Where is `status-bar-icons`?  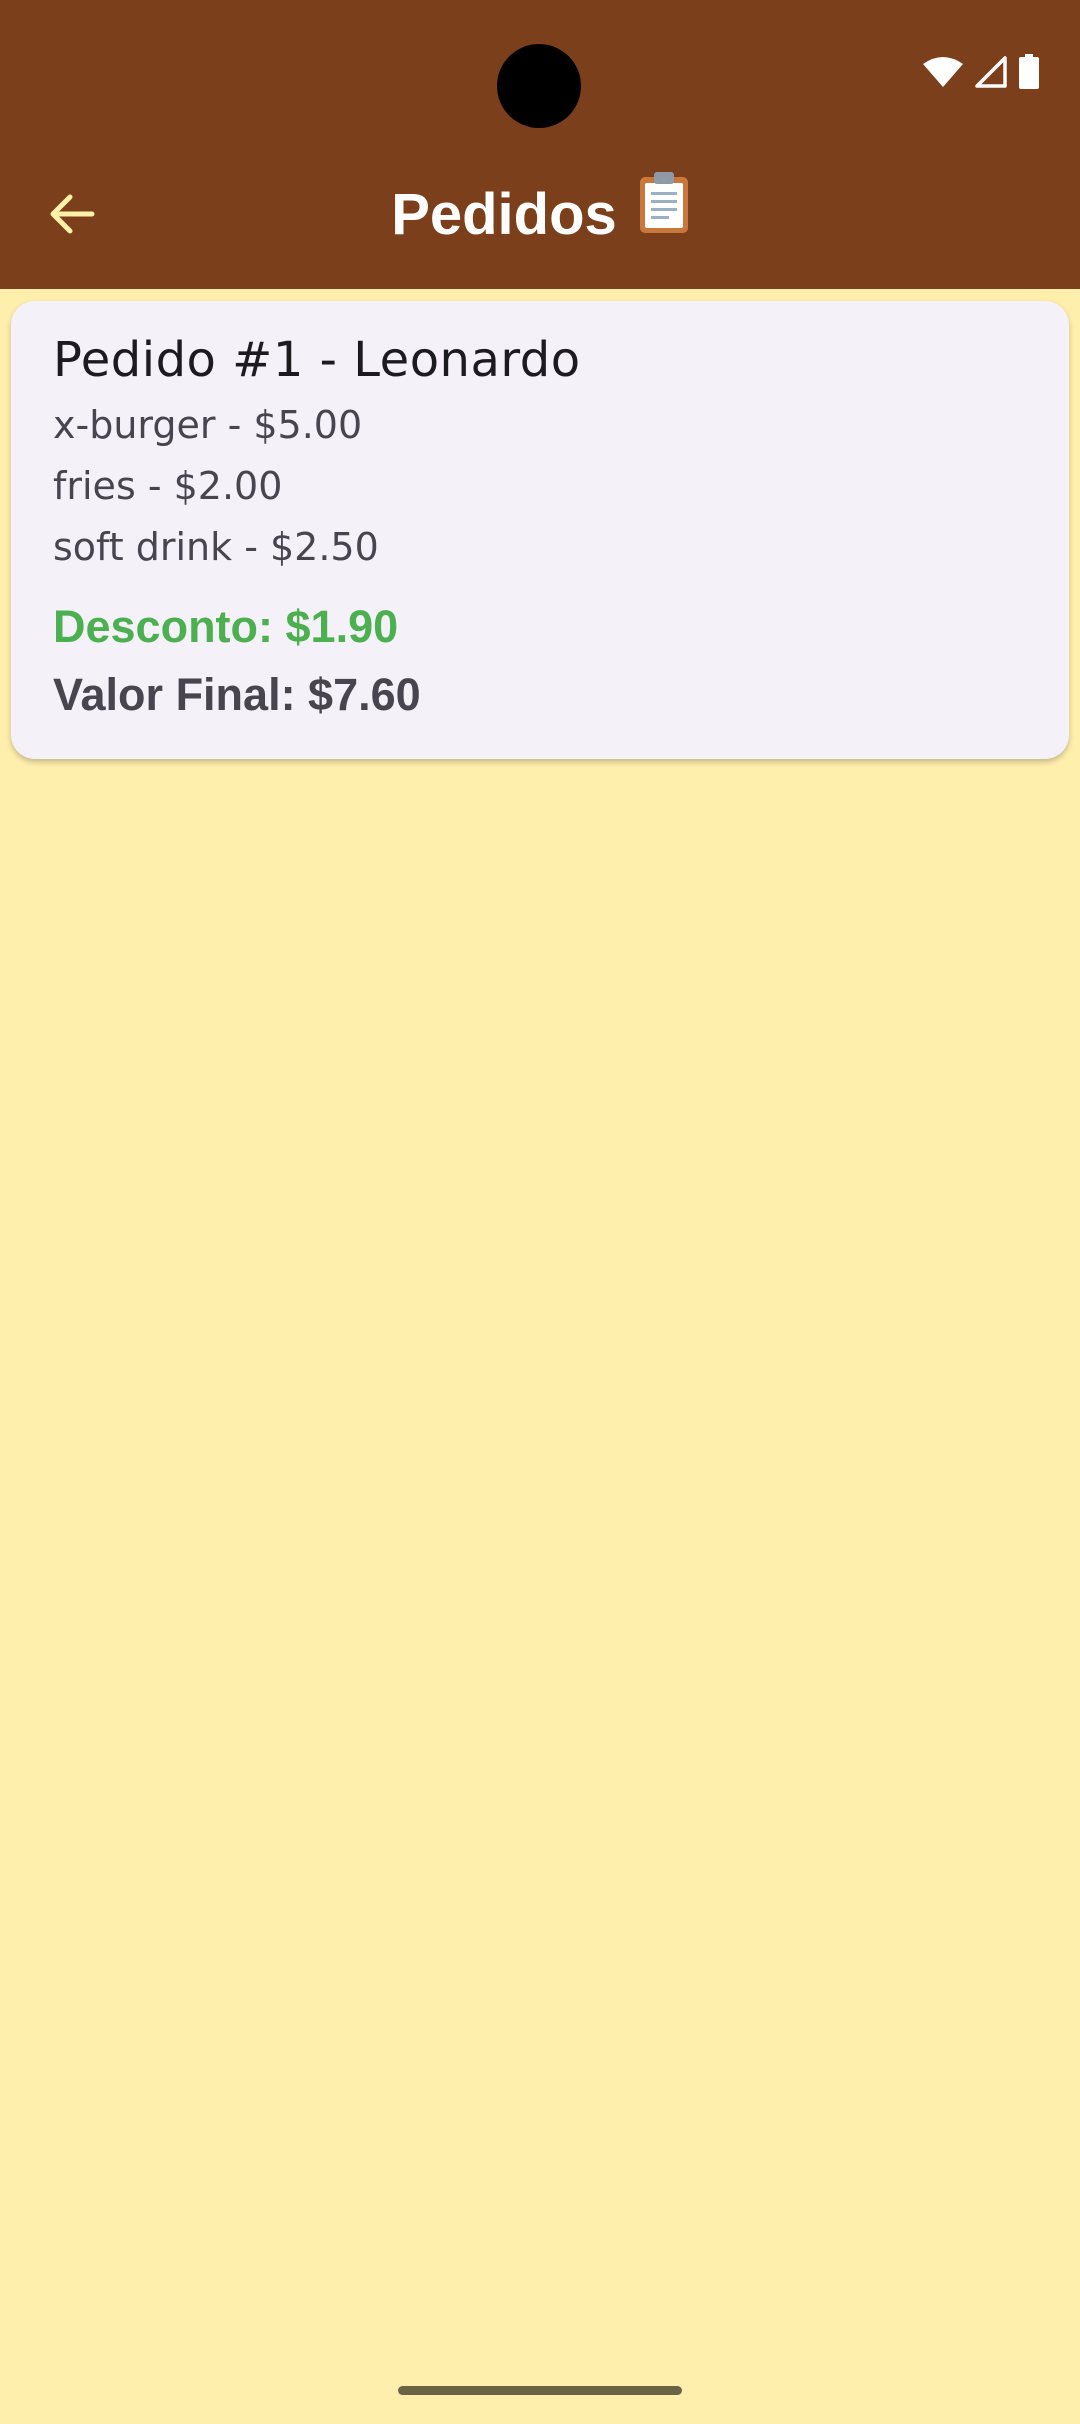
status-bar-icons is located at coordinates (981, 72).